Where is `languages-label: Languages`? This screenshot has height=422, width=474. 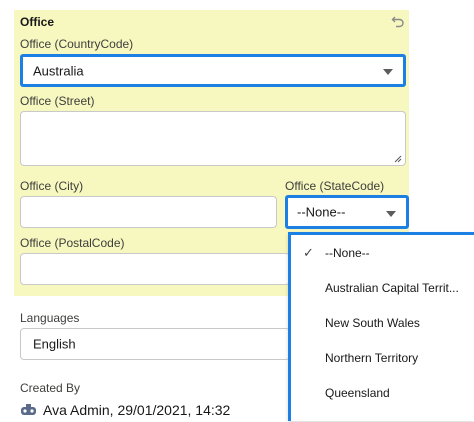
languages-label: Languages is located at coordinates (50, 318).